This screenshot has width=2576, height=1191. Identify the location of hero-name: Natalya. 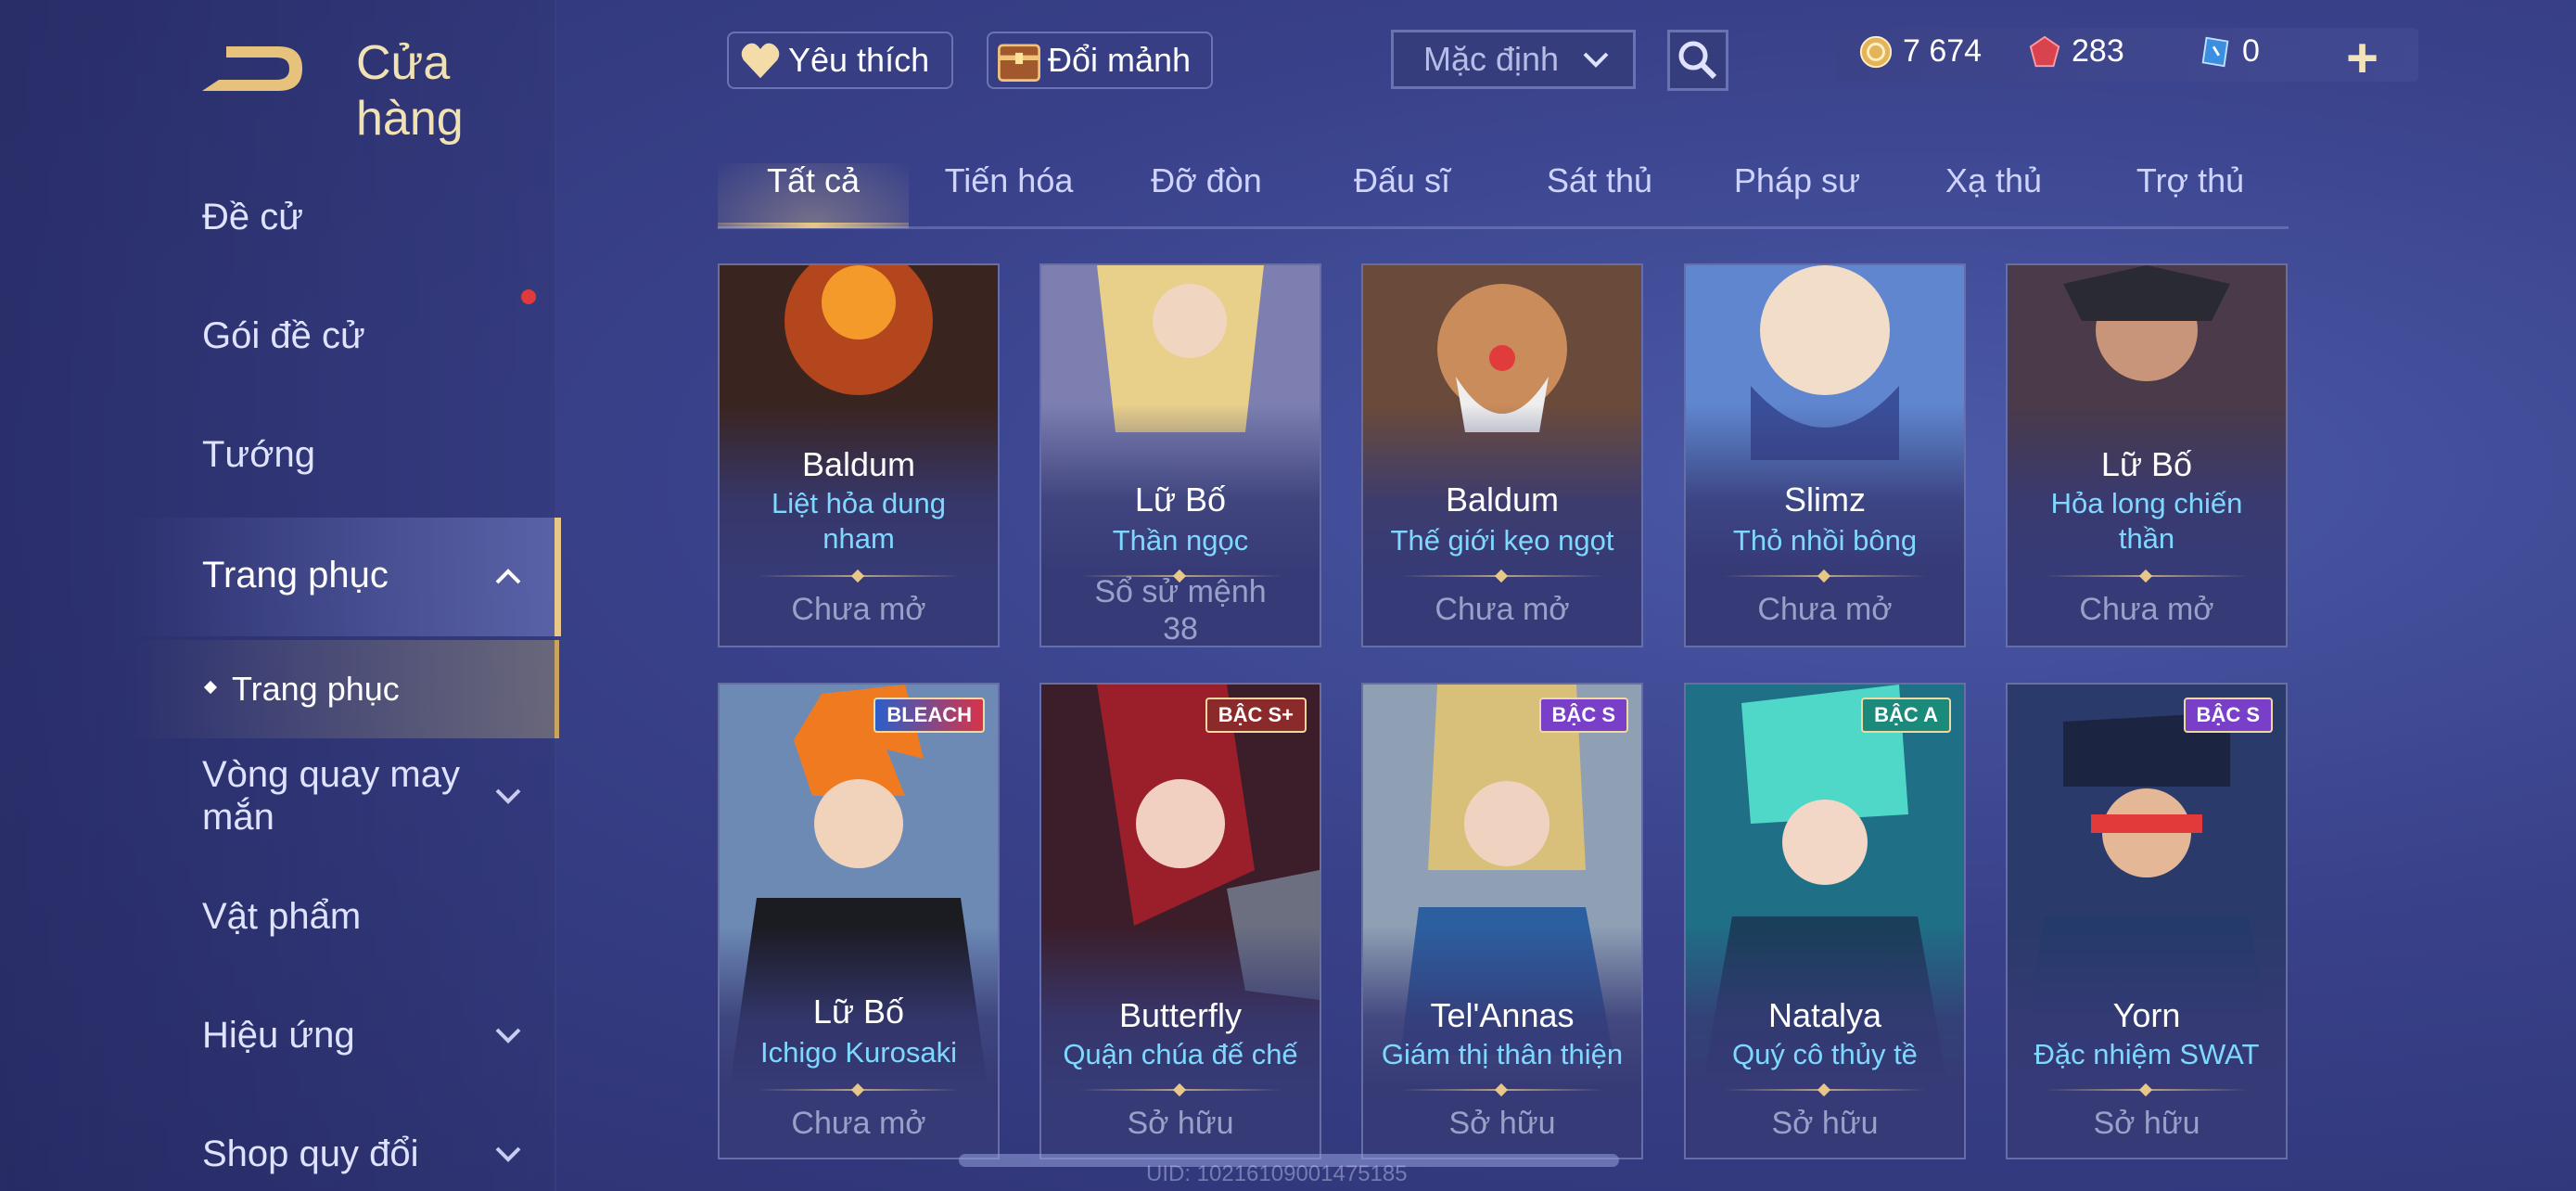
(1825, 1015).